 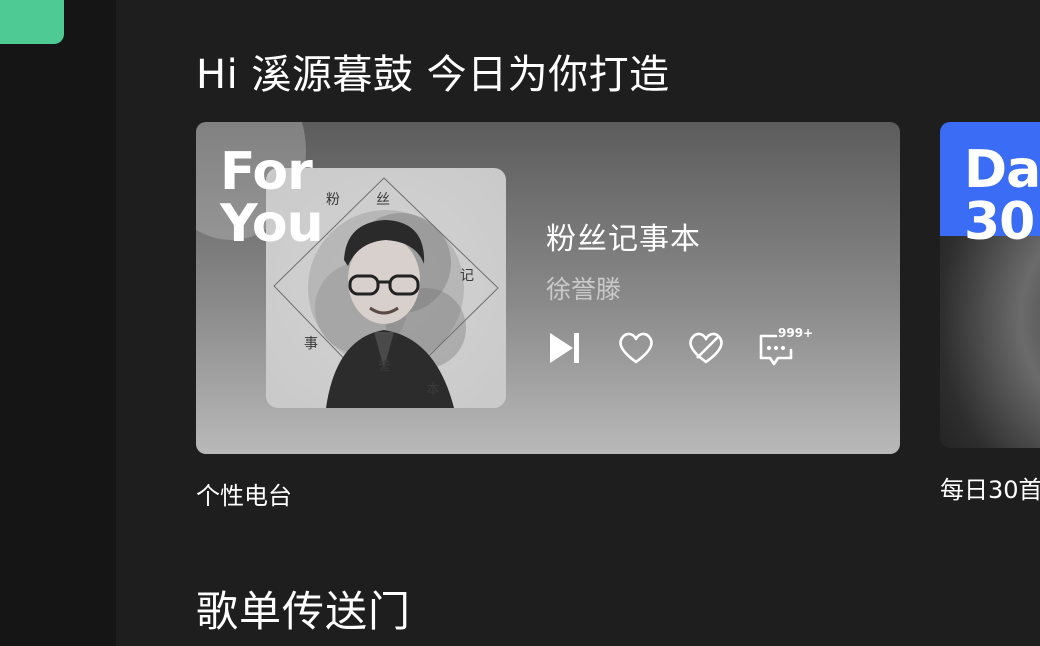 I want to click on for-you-logo: For You, so click(x=272, y=198).